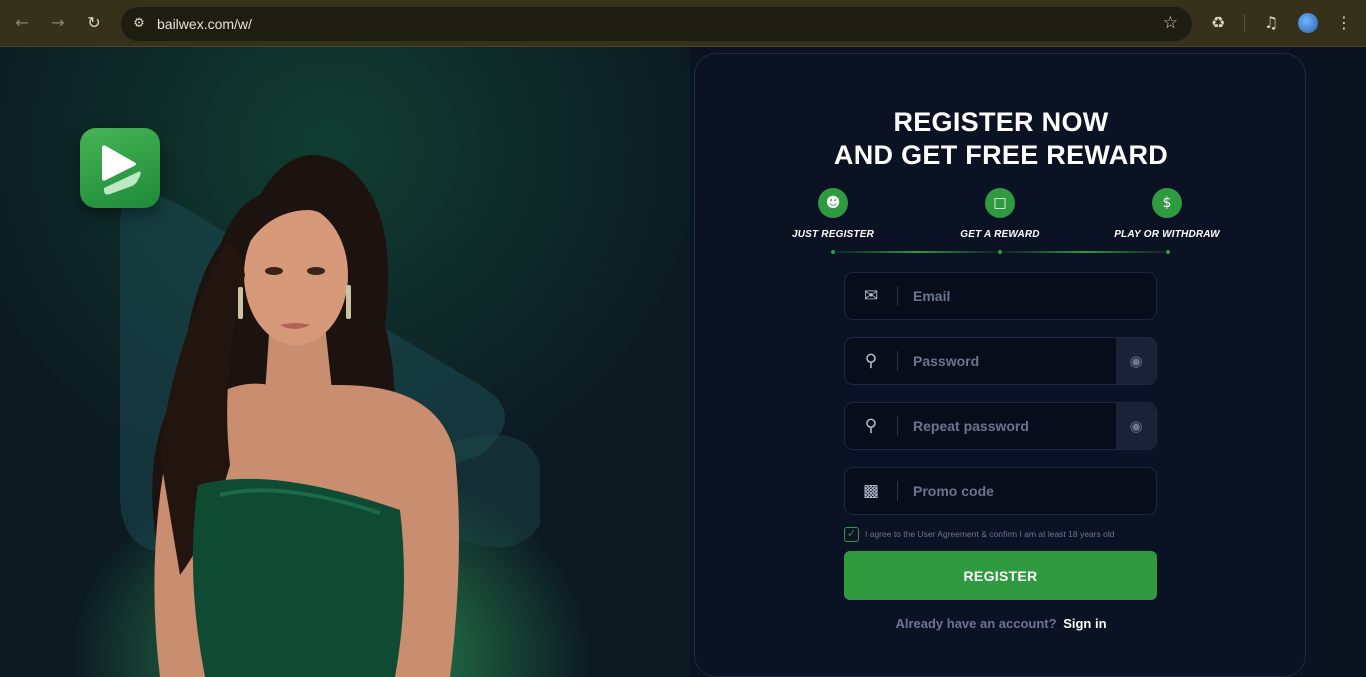  Describe the element at coordinates (1167, 203) in the screenshot. I see `money-bag-icon: $` at that location.